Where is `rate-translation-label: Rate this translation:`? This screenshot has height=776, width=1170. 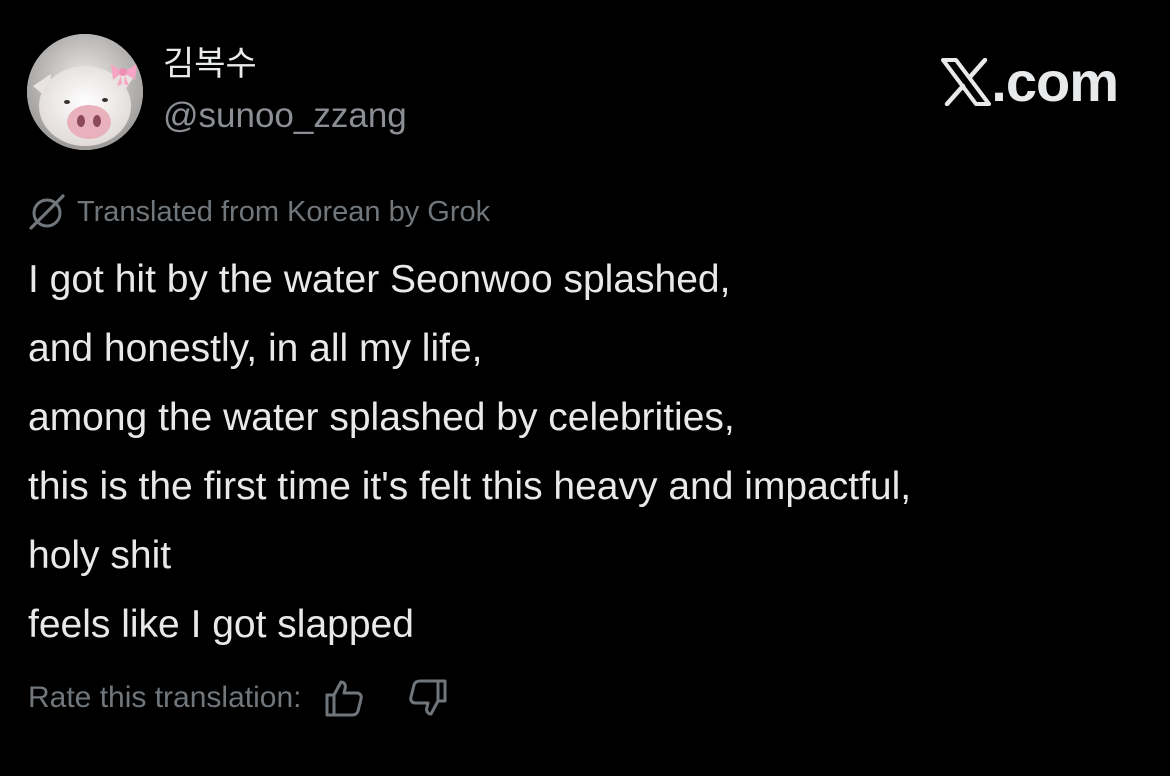
rate-translation-label: Rate this translation: is located at coordinates (165, 697).